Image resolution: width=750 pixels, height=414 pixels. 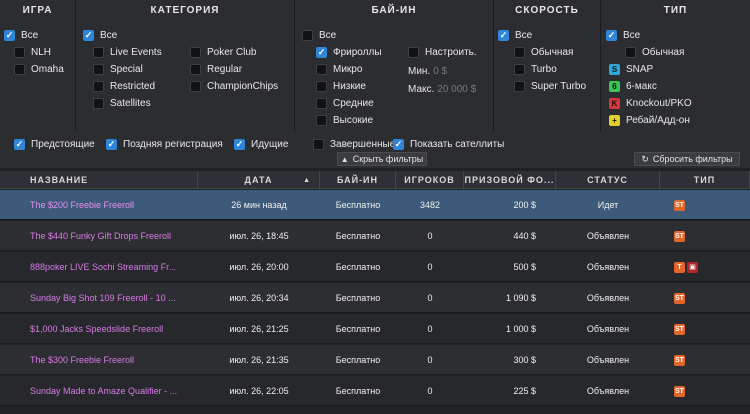 I want to click on filter-option-label: Satellites, so click(x=130, y=103).